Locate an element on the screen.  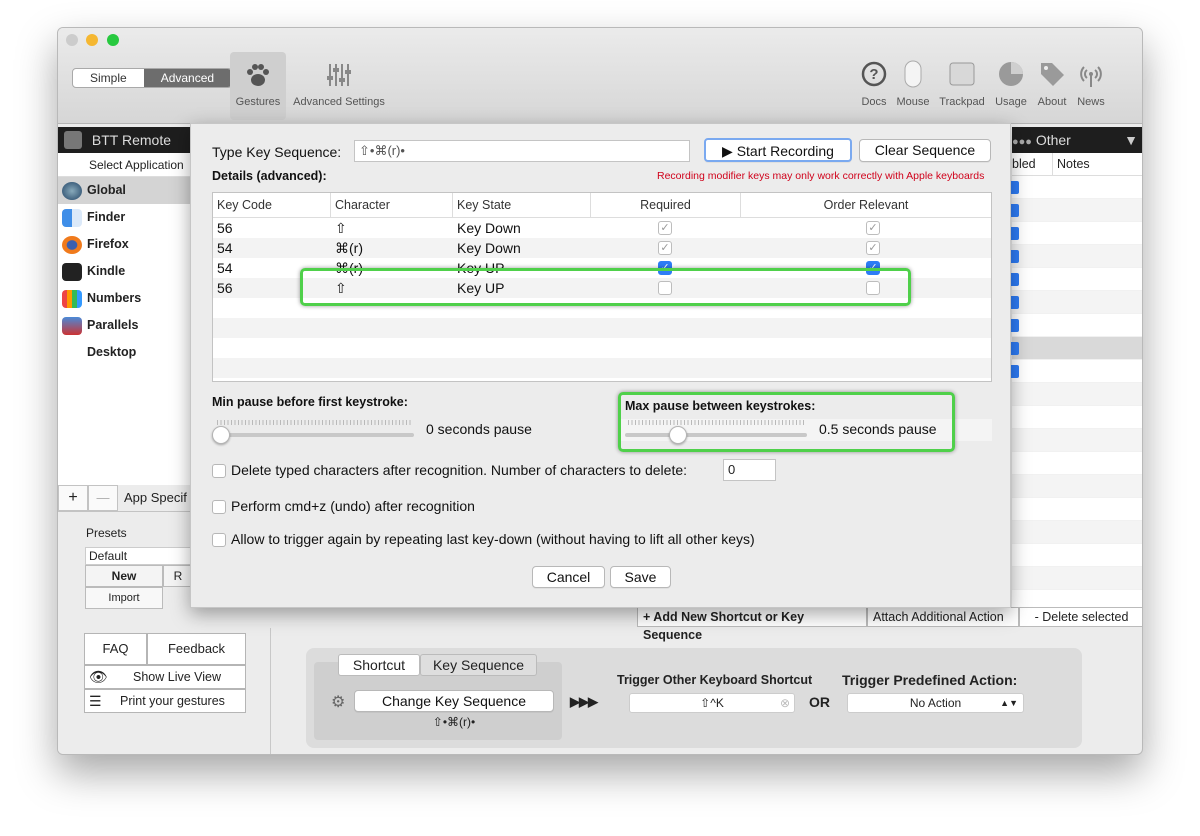
tab-key-sequence: Key Sequence is located at coordinates (478, 665).